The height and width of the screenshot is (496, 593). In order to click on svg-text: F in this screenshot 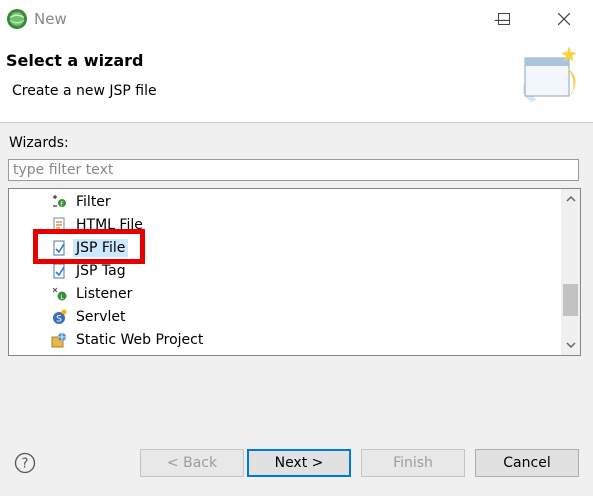, I will do `click(62, 204)`.